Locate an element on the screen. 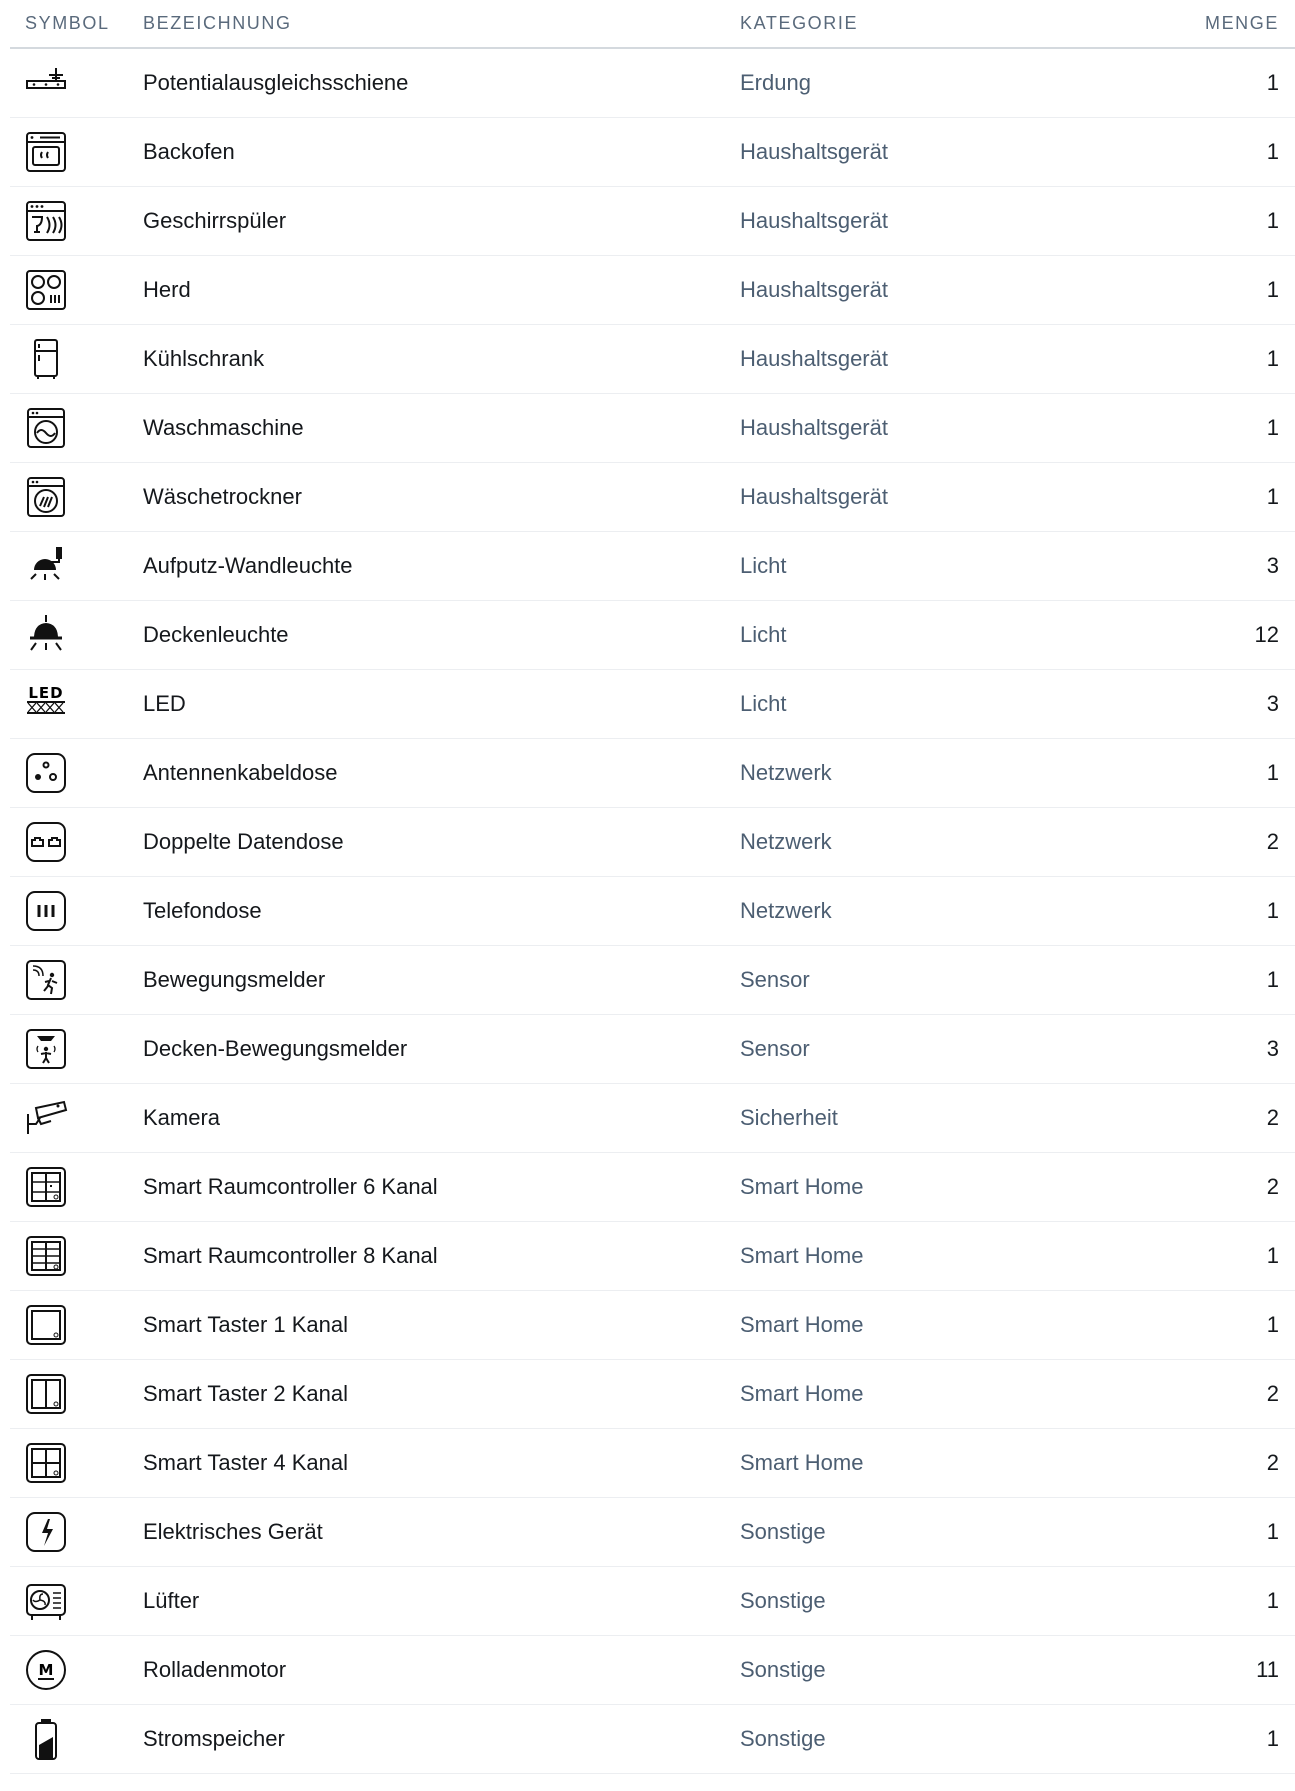 This screenshot has width=1295, height=1791. name-cell: Smart Taster 1 Kanal is located at coordinates (441, 1325).